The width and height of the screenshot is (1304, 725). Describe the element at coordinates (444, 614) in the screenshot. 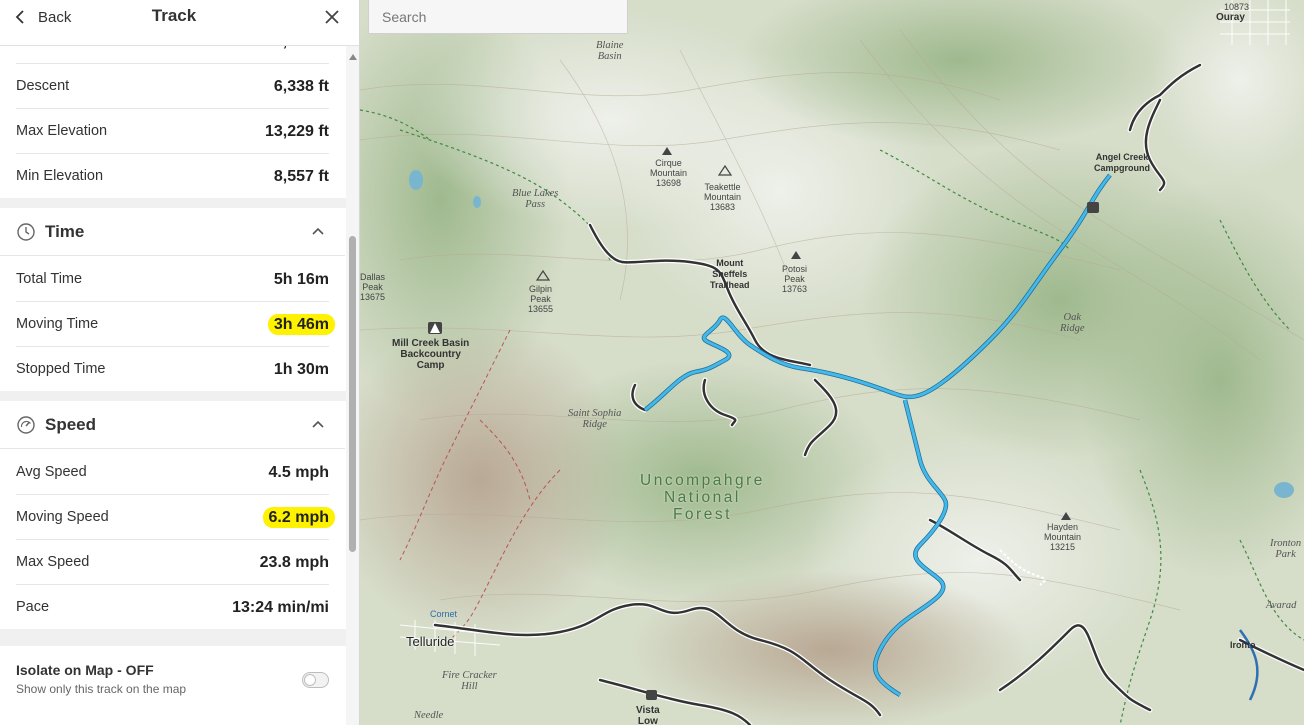

I see `map-label-cornet: Cornet` at that location.